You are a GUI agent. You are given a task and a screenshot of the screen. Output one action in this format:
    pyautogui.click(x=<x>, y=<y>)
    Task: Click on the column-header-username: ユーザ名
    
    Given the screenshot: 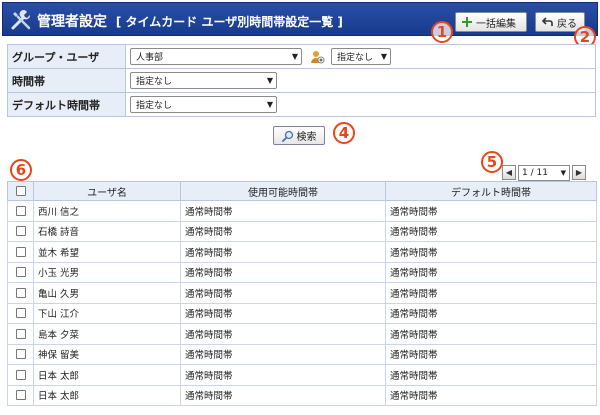 What is the action you would take?
    pyautogui.click(x=107, y=191)
    